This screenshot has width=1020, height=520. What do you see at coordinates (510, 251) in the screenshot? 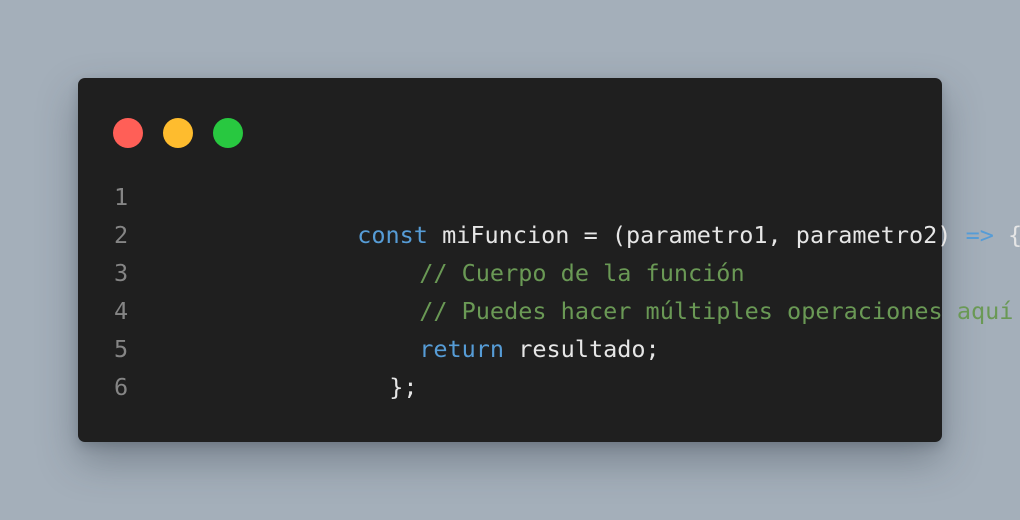
I see `code-line: 2 // Cuerpo de la función` at bounding box center [510, 251].